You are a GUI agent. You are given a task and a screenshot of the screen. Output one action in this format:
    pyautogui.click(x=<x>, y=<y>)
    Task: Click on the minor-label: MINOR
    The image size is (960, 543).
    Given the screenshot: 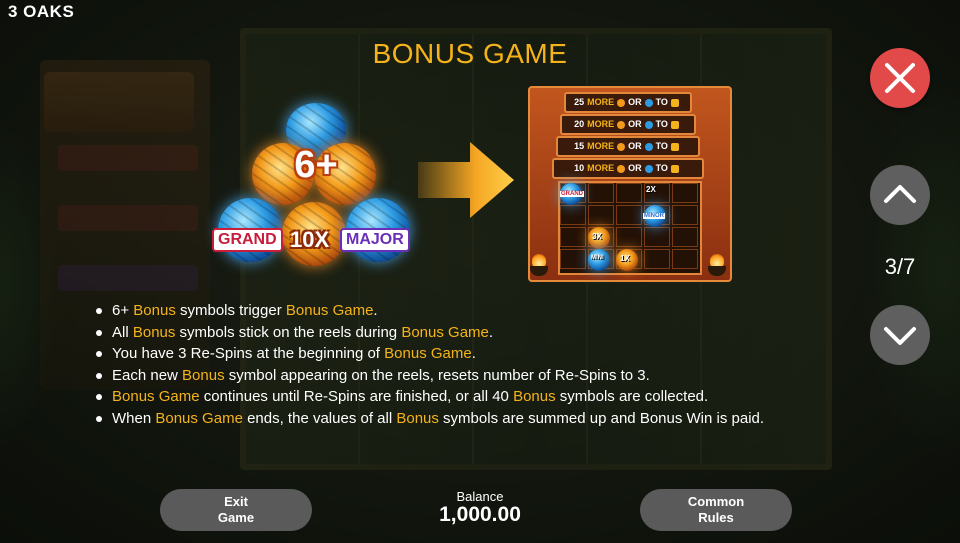 What is the action you would take?
    pyautogui.click(x=654, y=216)
    